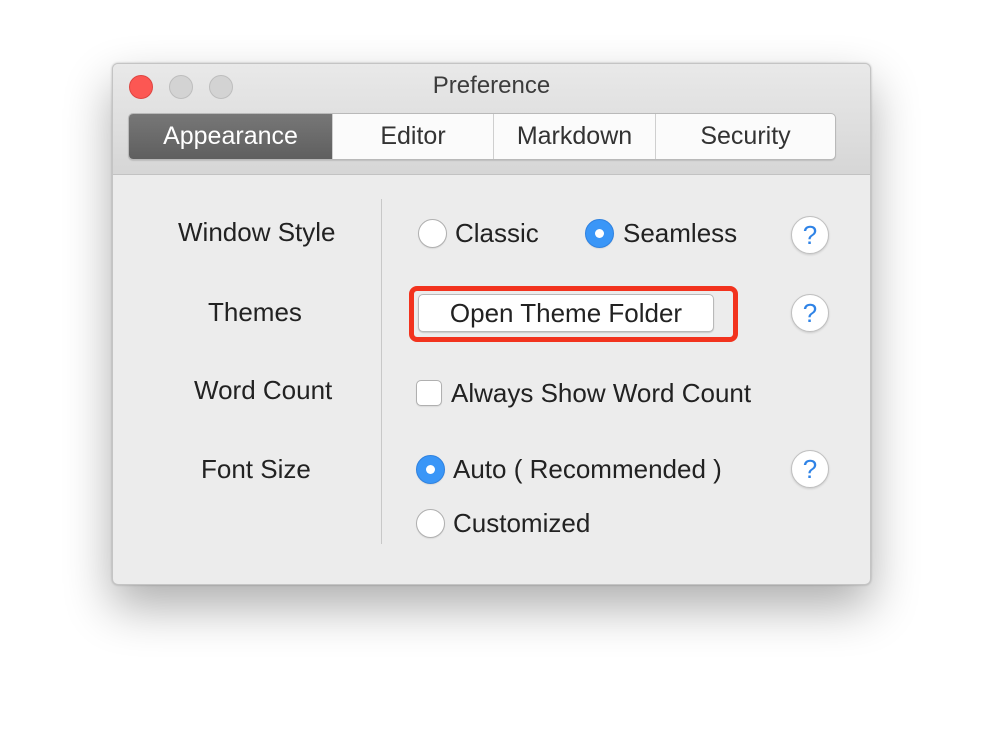 This screenshot has height=744, width=982. I want to click on tab-editor: Editor, so click(413, 136).